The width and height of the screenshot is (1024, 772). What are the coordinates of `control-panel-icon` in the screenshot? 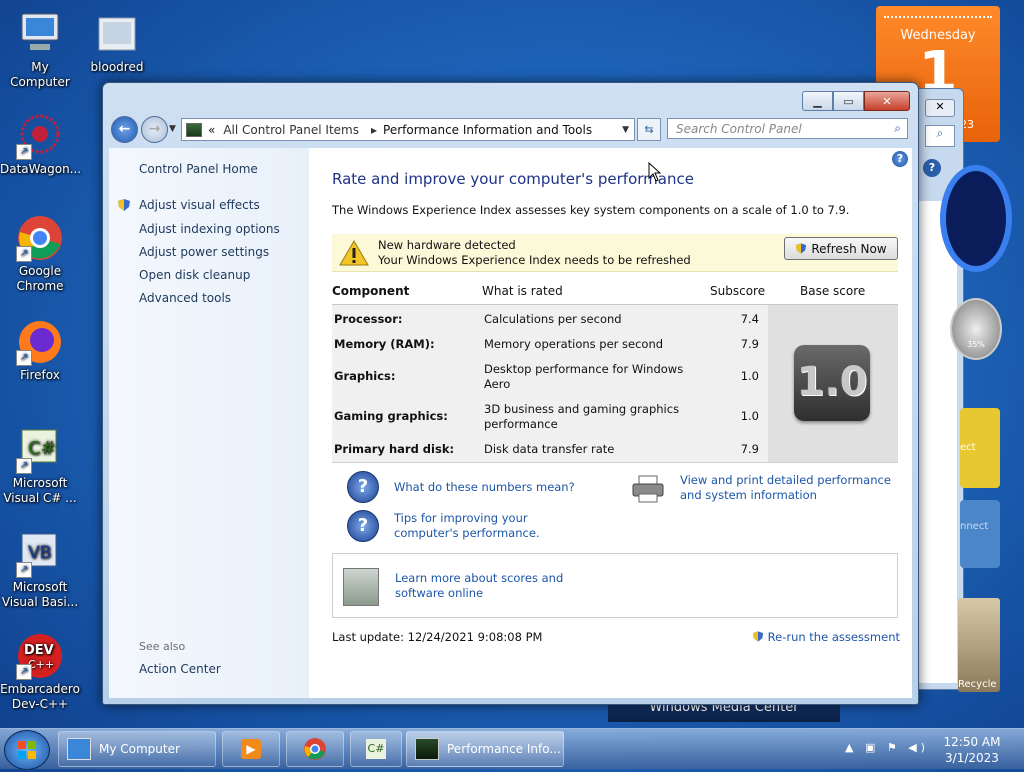 It's located at (194, 129).